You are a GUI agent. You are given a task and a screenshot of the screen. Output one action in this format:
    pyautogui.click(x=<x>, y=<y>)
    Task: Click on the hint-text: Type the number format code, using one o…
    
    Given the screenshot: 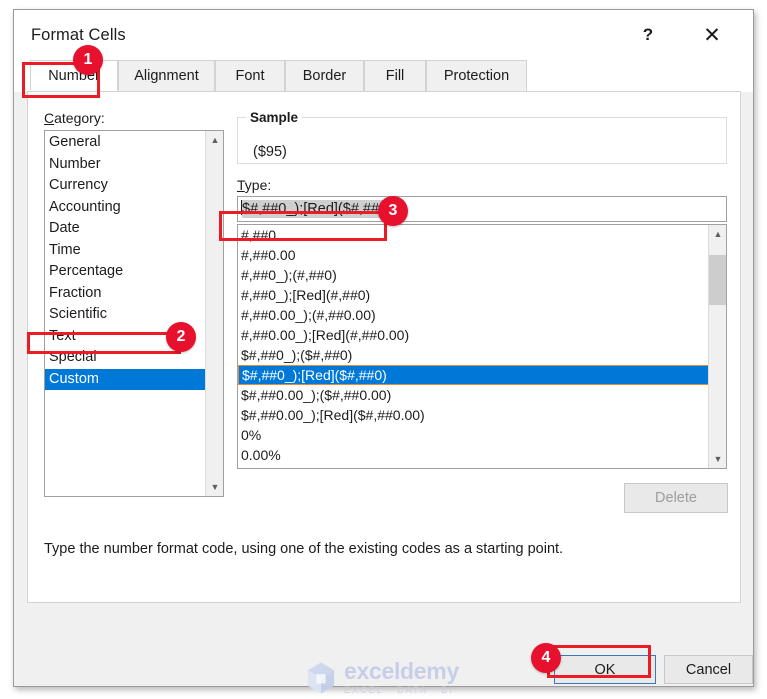 What is the action you would take?
    pyautogui.click(x=304, y=549)
    